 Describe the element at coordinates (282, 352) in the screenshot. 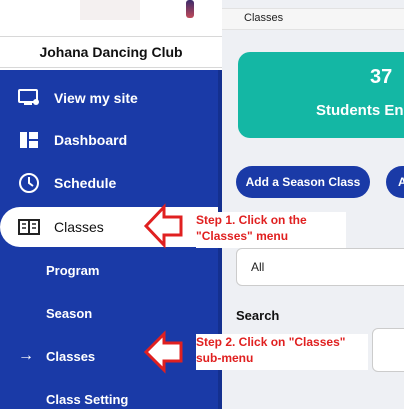

I see `step2-annotation: Step 2. Click on "Classes" sub-menu` at that location.